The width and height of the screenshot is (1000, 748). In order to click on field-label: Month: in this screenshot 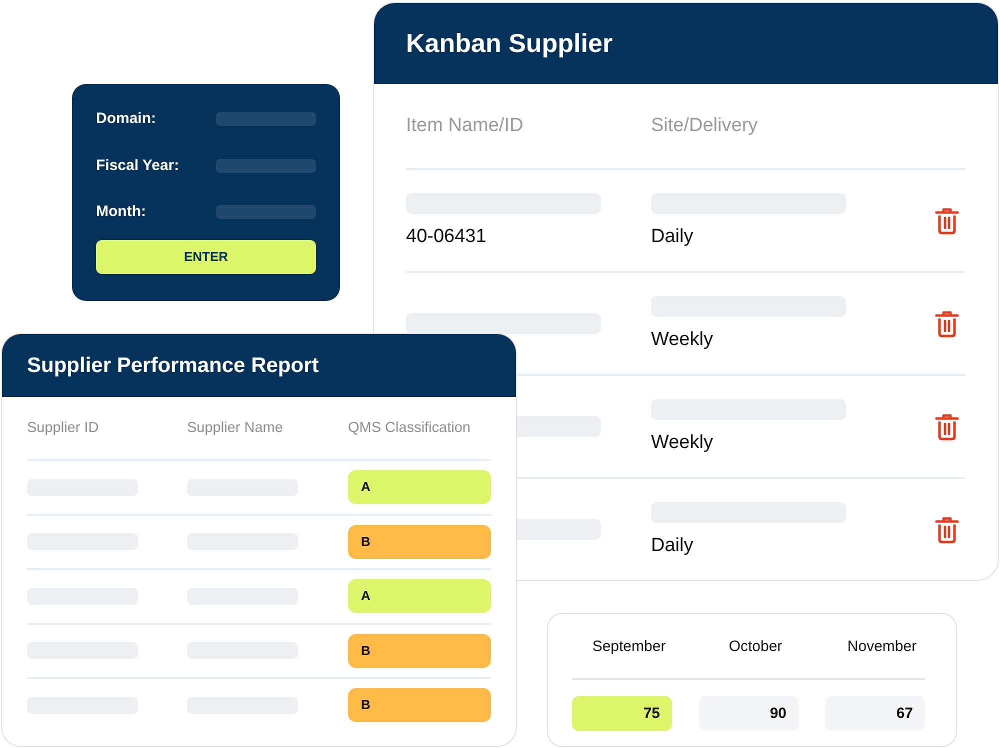, I will do `click(121, 212)`.